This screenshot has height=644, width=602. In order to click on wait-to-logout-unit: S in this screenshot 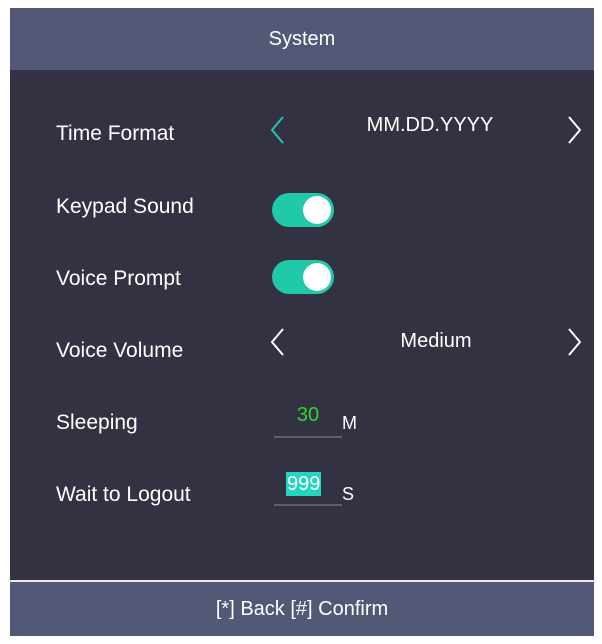, I will do `click(348, 494)`.